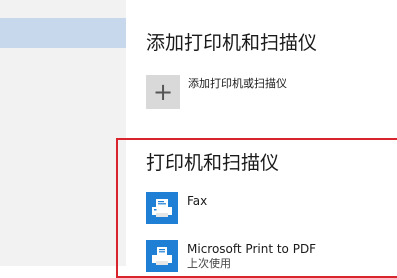 Image resolution: width=397 pixels, height=278 pixels. What do you see at coordinates (162, 208) in the screenshot?
I see `fax-printer-icon` at bounding box center [162, 208].